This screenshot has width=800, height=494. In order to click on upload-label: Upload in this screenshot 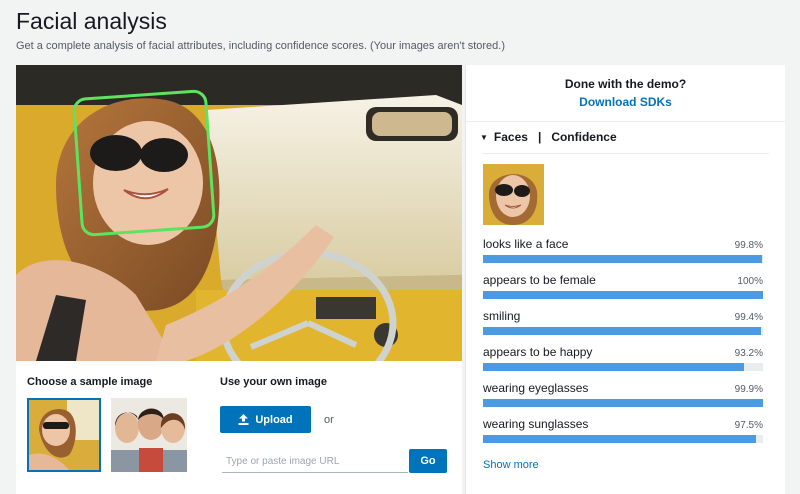, I will do `click(274, 419)`.